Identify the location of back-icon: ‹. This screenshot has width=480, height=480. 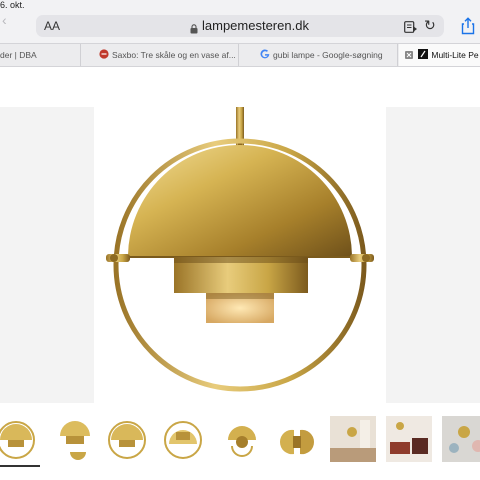
(4, 20).